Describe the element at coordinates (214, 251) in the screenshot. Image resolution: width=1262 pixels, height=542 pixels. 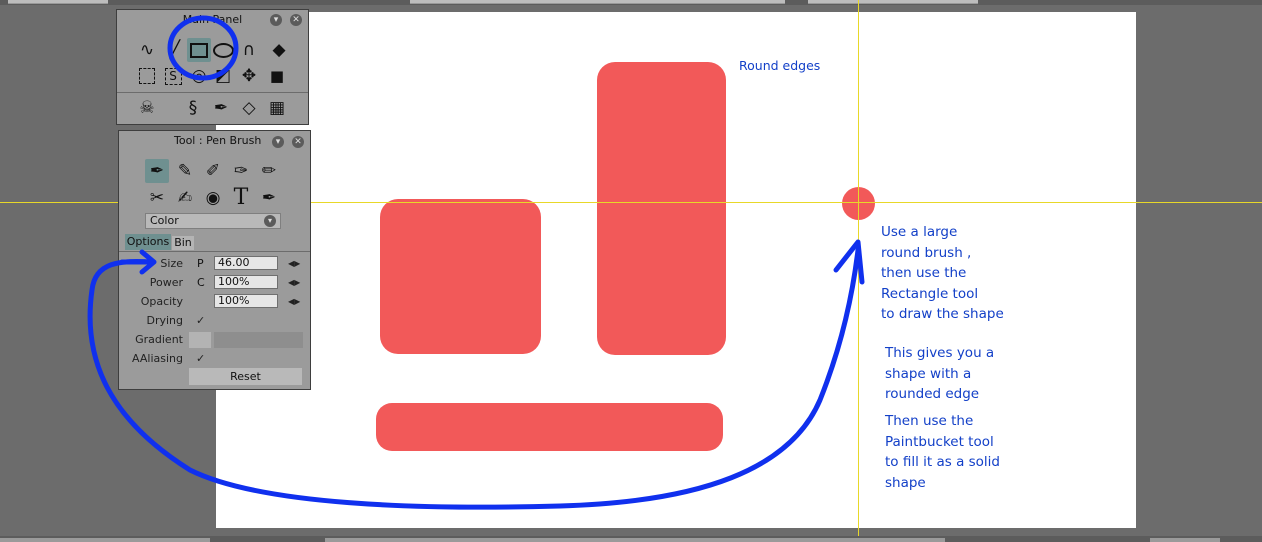
I see `tab-divider` at that location.